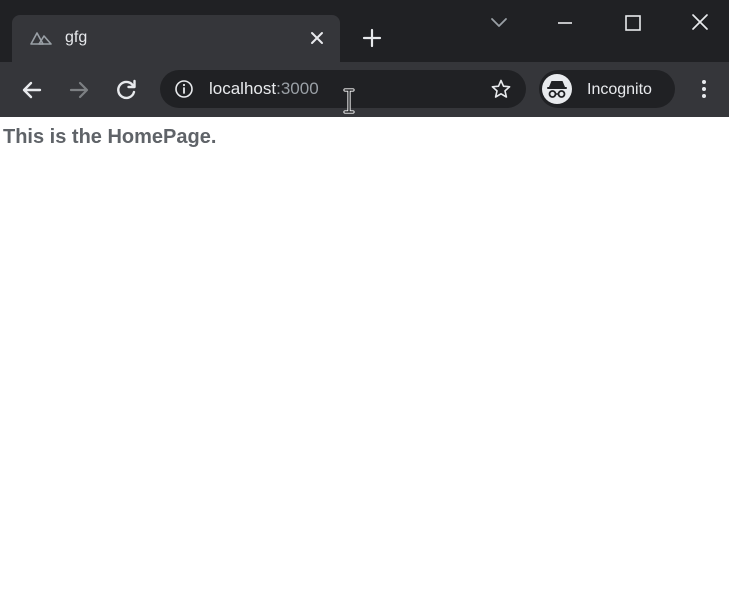 The height and width of the screenshot is (600, 729). What do you see at coordinates (176, 38) in the screenshot?
I see `tab-gfg: gfg` at bounding box center [176, 38].